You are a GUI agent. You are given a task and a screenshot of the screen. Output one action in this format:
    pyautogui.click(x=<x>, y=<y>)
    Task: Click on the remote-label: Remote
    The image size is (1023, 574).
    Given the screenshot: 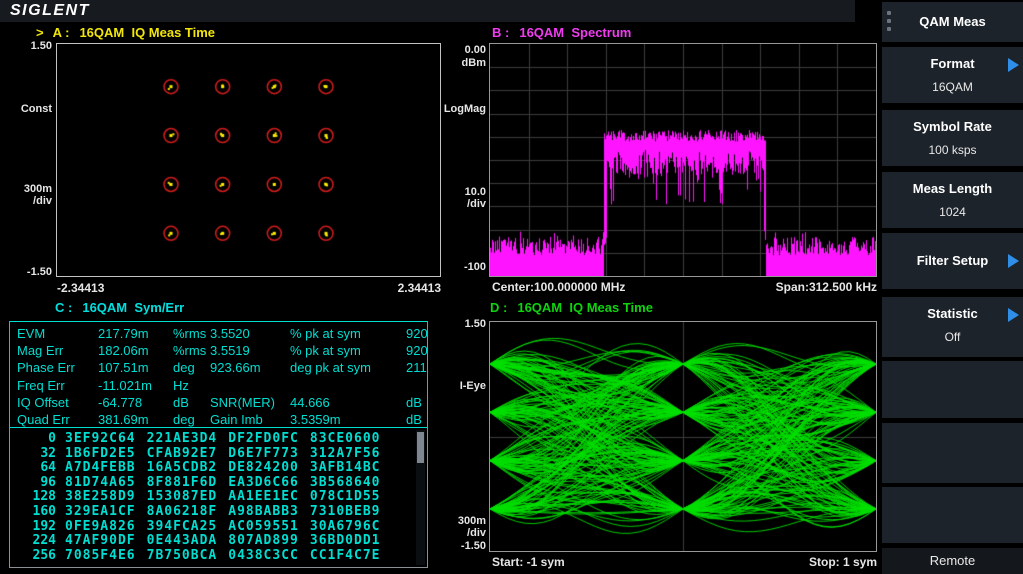 What is the action you would take?
    pyautogui.click(x=952, y=560)
    